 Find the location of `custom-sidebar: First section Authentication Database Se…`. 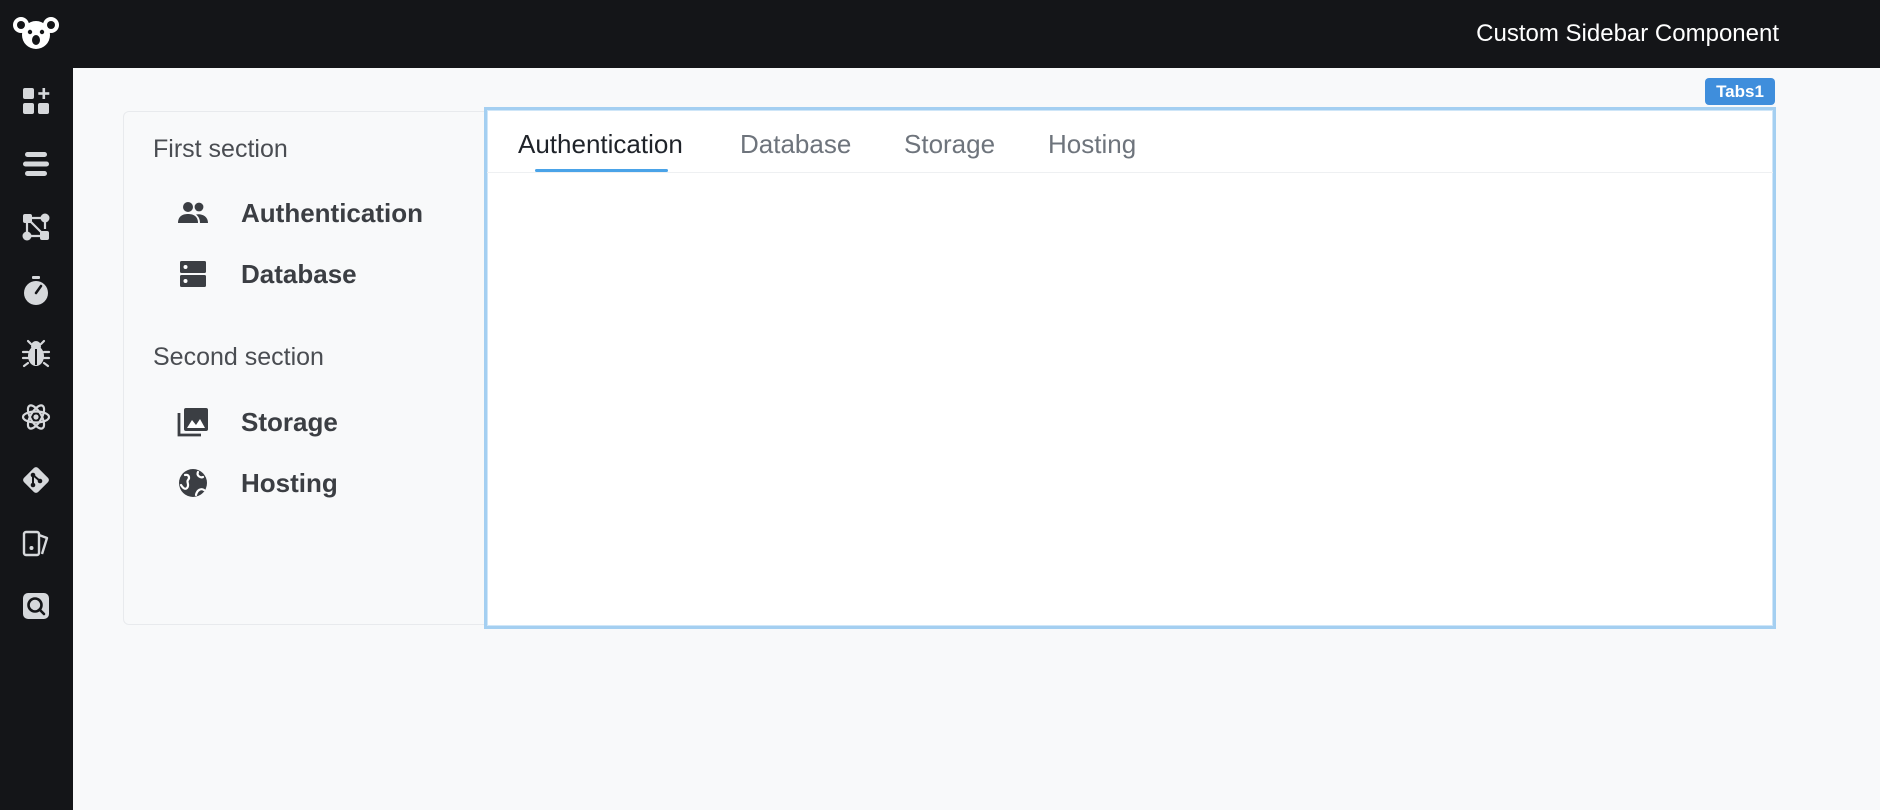

custom-sidebar: First section Authentication Database Se… is located at coordinates (304, 368).